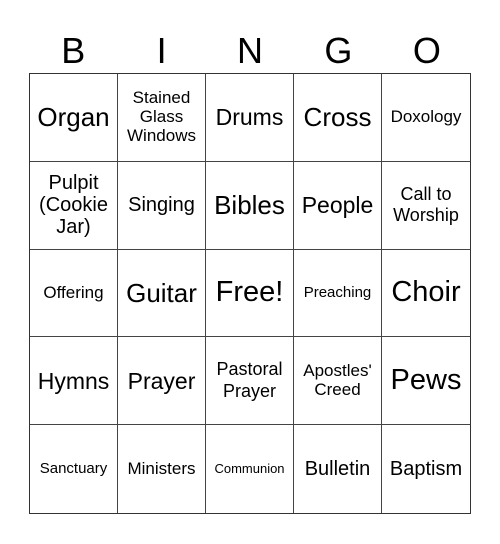  Describe the element at coordinates (162, 118) in the screenshot. I see `bingo-cell: Stained Glass Windows` at that location.